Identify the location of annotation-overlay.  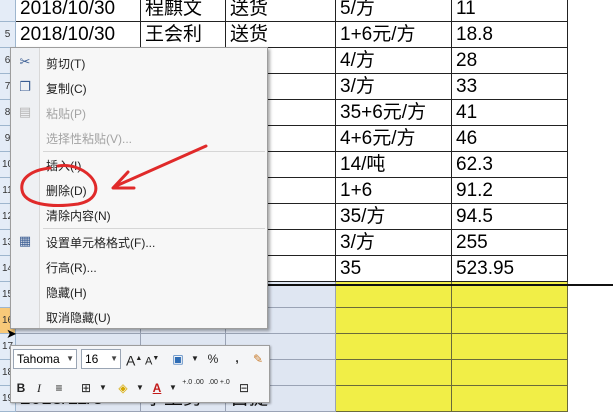
(114, 175).